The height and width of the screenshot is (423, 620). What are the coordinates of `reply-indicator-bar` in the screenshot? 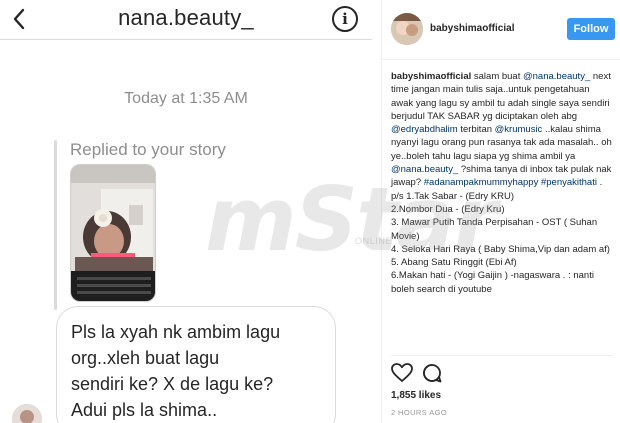 It's located at (55, 225).